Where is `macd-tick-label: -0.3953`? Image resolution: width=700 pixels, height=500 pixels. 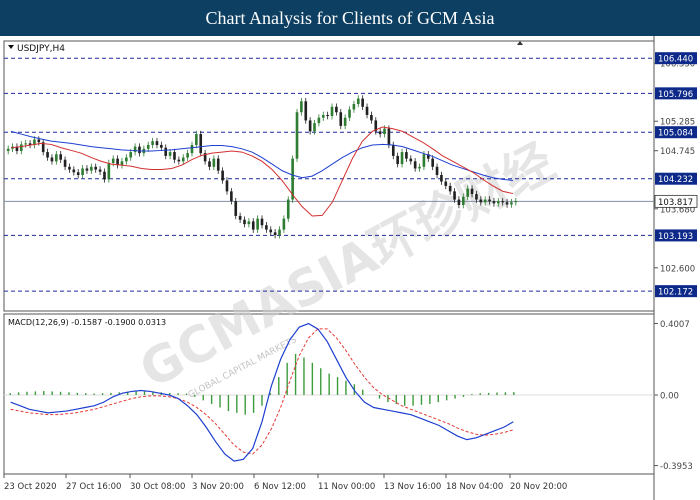
macd-tick-label: -0.3953 is located at coordinates (676, 467).